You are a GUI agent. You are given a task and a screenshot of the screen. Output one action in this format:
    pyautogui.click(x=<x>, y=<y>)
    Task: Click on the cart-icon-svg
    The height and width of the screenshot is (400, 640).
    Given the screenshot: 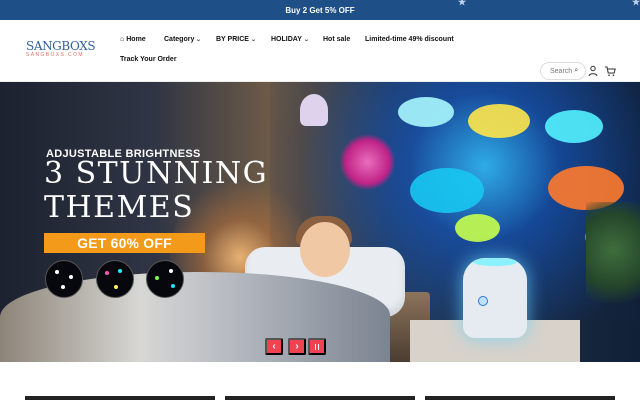 What is the action you would take?
    pyautogui.click(x=610, y=71)
    